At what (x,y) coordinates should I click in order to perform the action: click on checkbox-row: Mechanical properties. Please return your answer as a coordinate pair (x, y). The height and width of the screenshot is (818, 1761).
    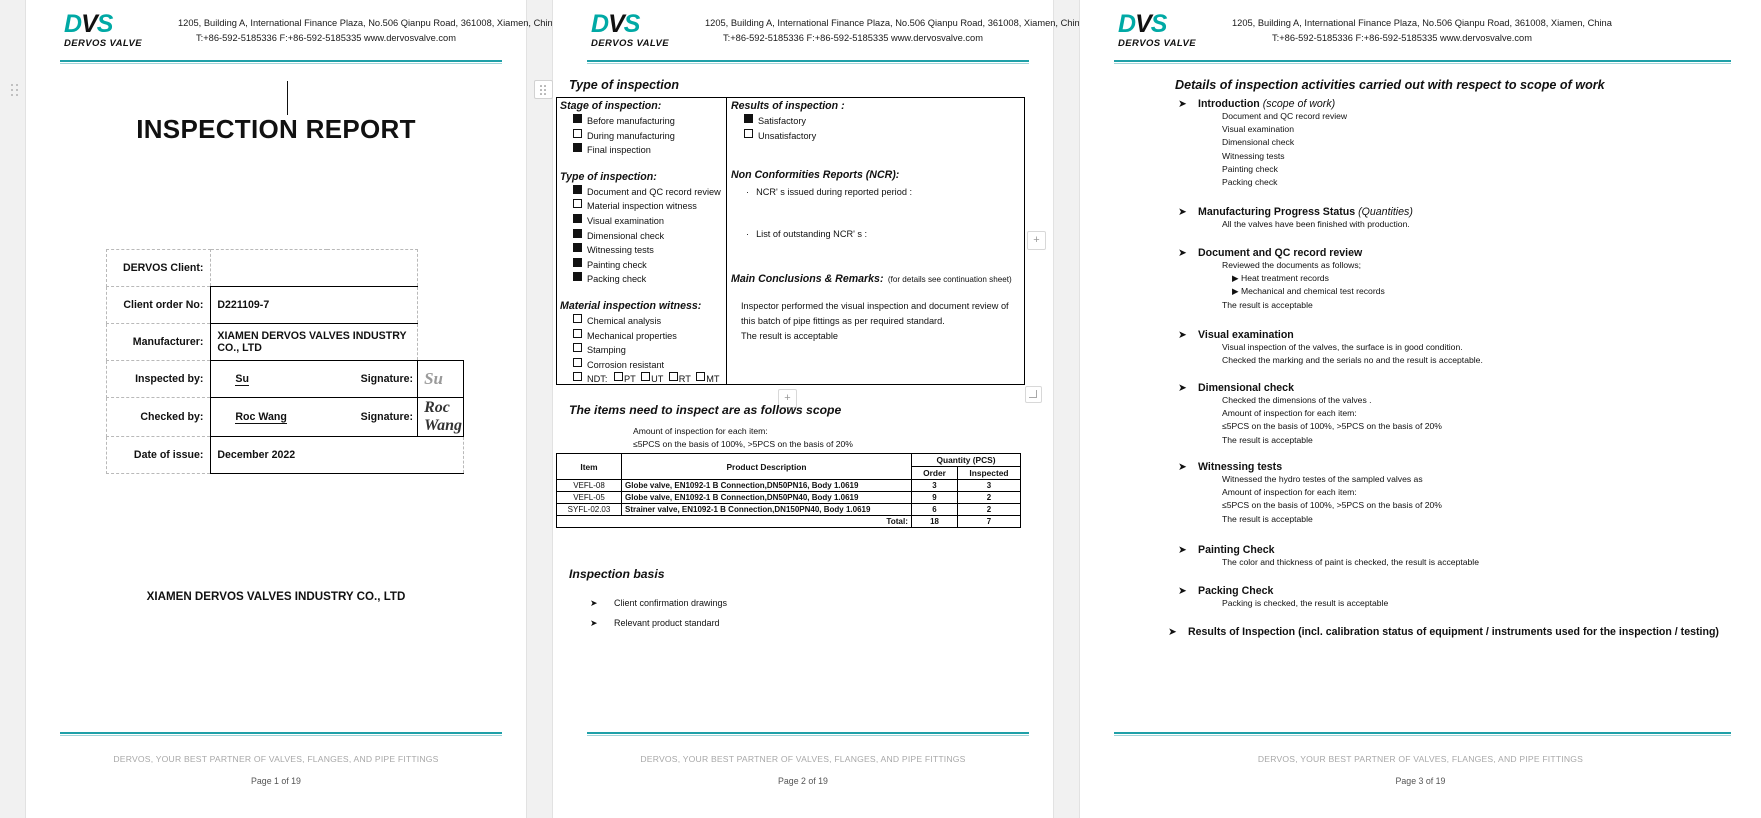
    Looking at the image, I should click on (646, 336).